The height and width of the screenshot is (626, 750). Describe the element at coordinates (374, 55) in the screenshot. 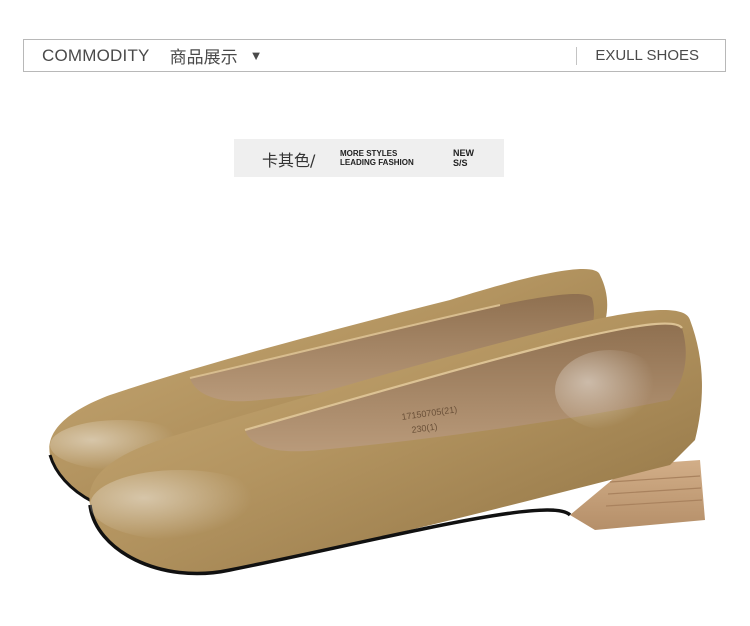

I see `header-bar: COMMODITY 商品展示 ▼ EXULL SHOES` at that location.